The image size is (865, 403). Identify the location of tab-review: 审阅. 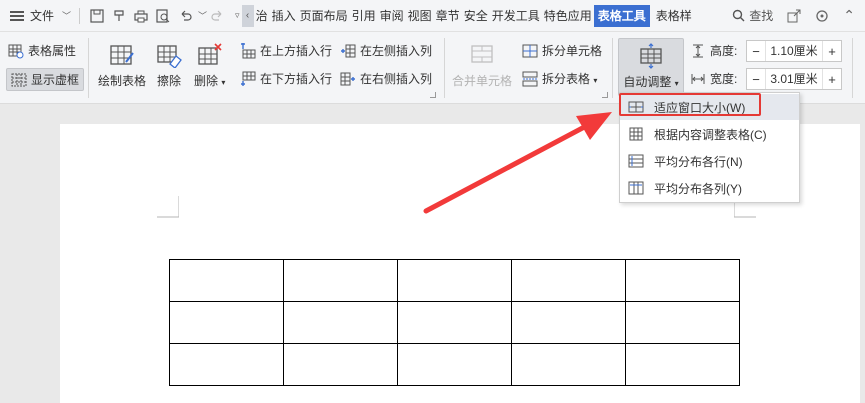
(392, 16).